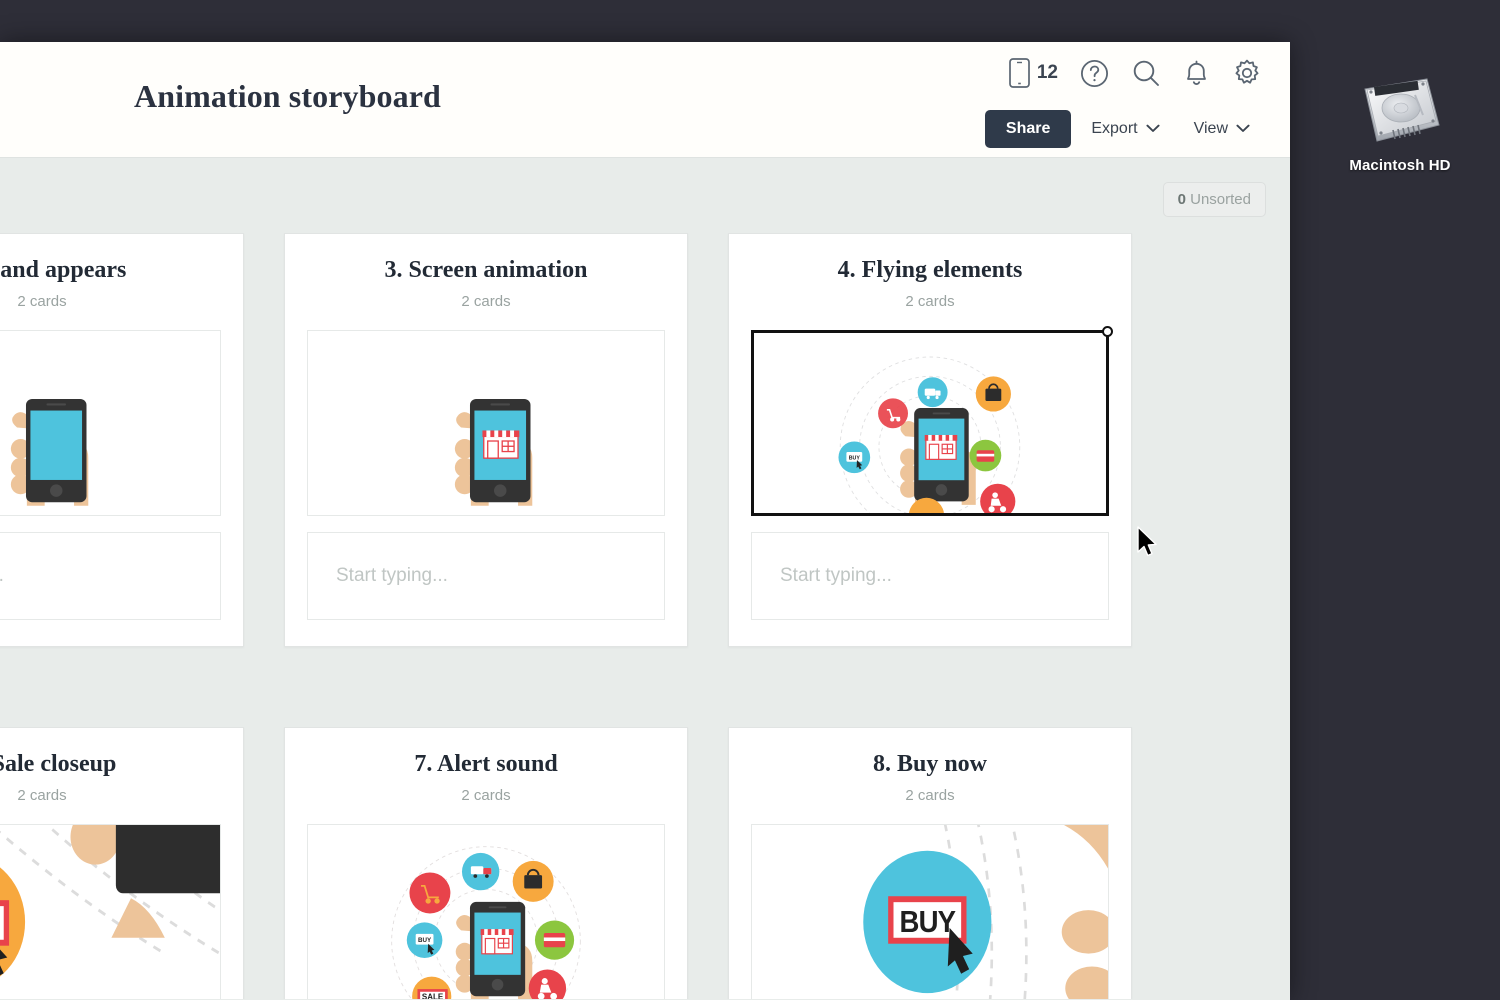 Image resolution: width=1500 pixels, height=1000 pixels. What do you see at coordinates (1196, 73) in the screenshot?
I see `notifications-bell-icon` at bounding box center [1196, 73].